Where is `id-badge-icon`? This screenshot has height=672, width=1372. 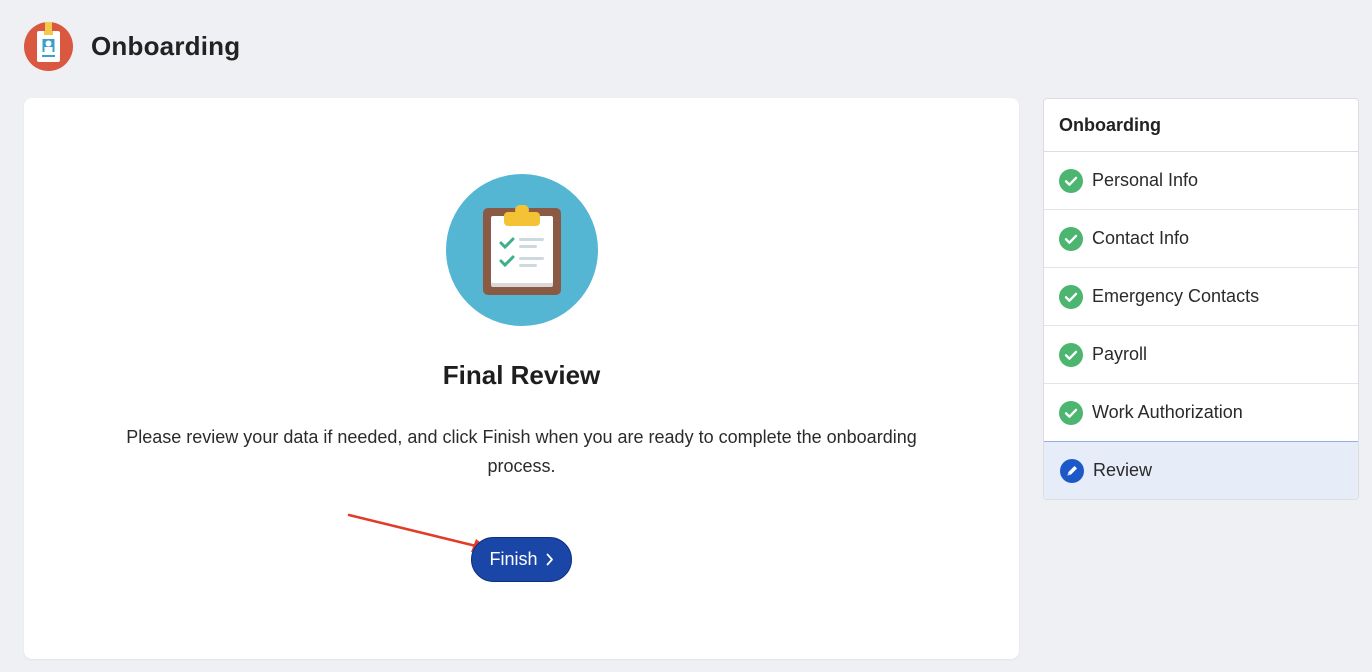 id-badge-icon is located at coordinates (48, 46).